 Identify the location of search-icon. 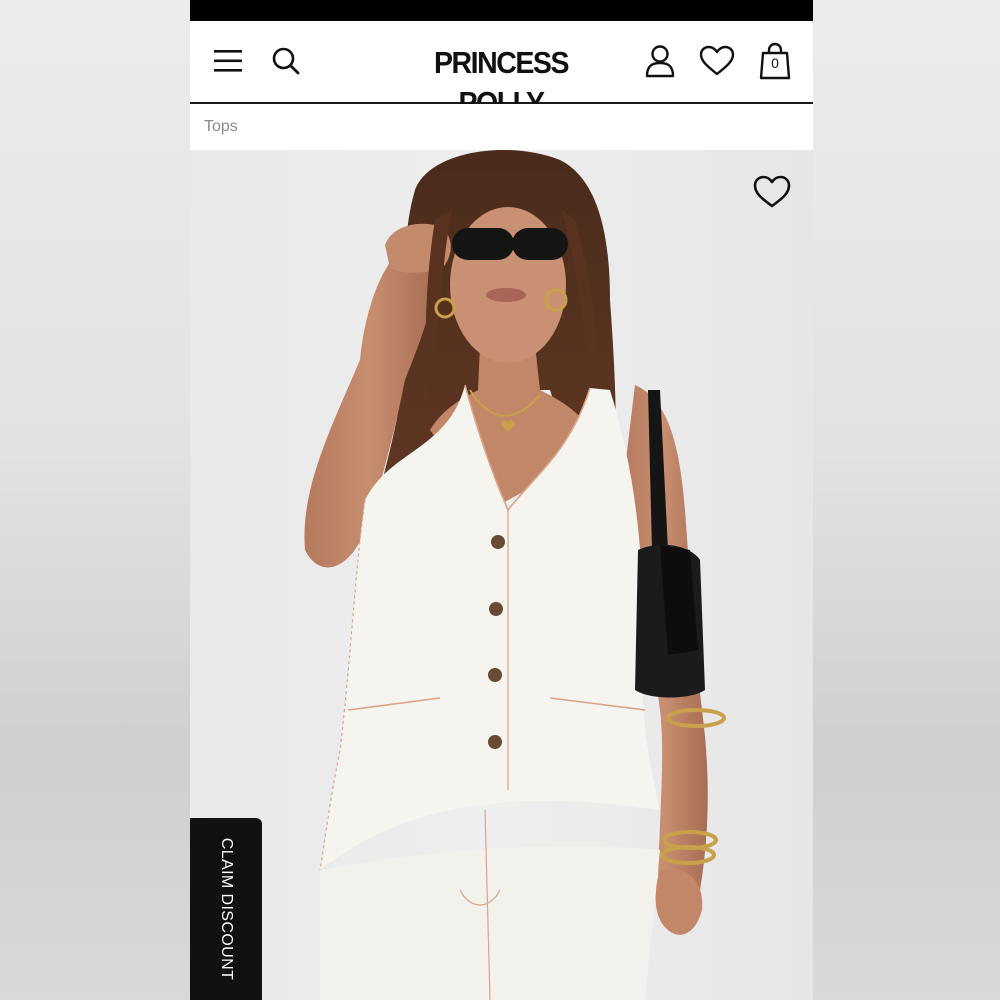
(286, 61).